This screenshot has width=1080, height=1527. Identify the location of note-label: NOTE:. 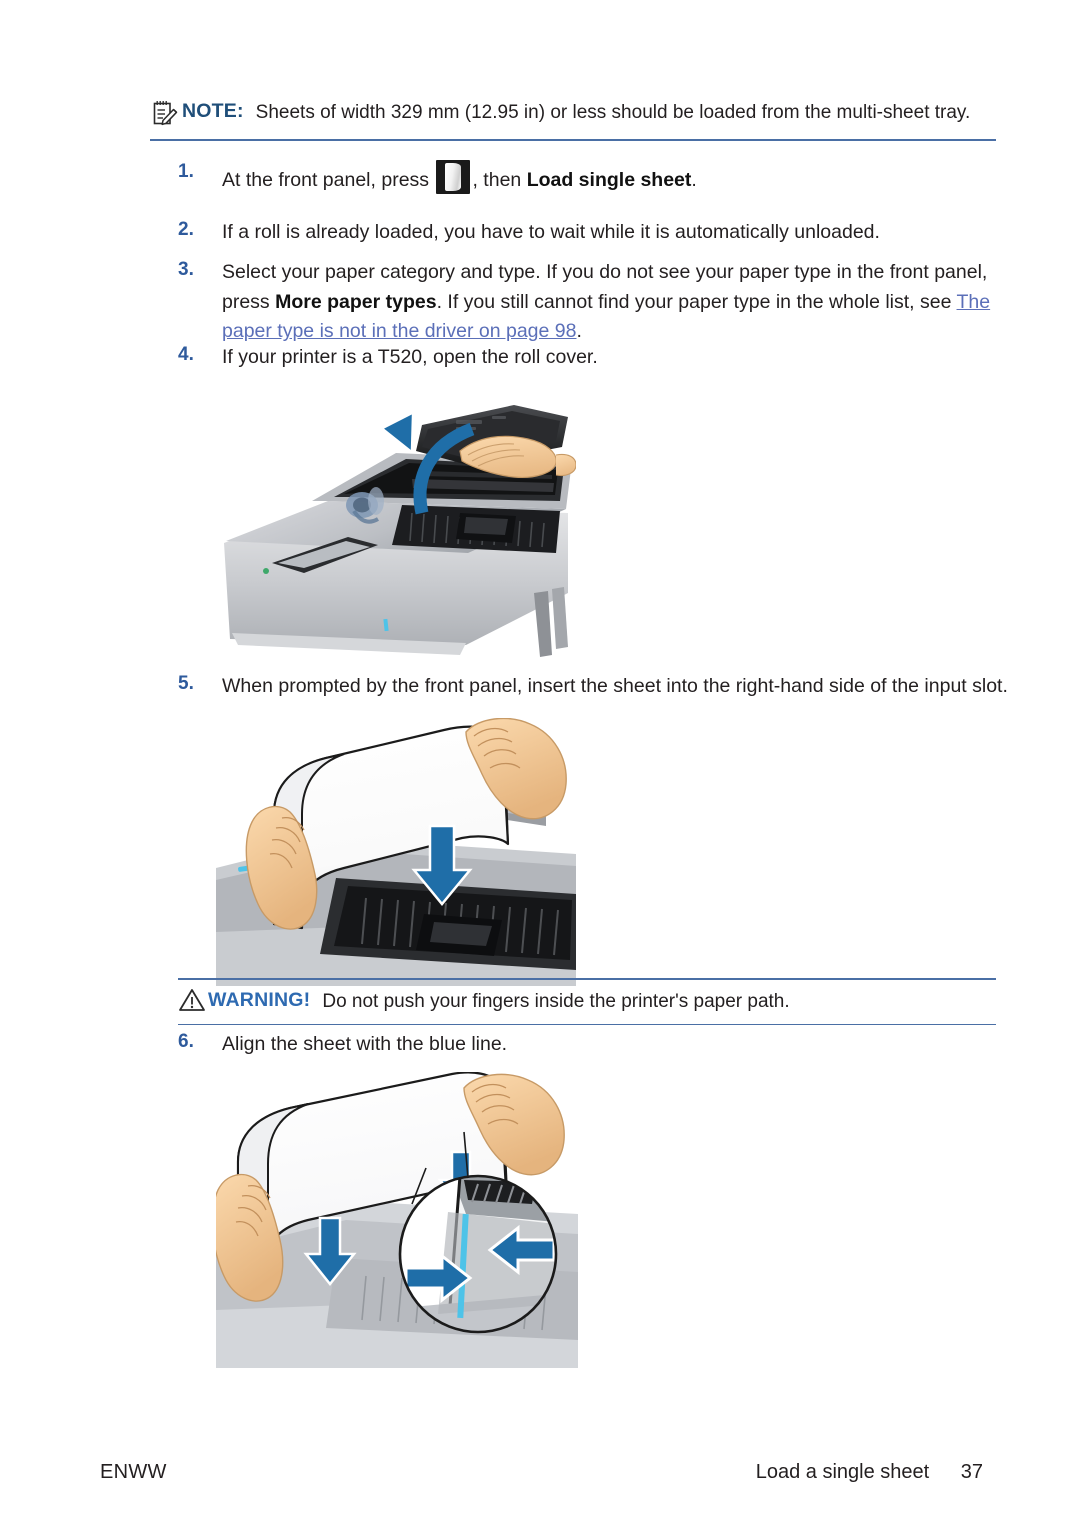
(213, 111).